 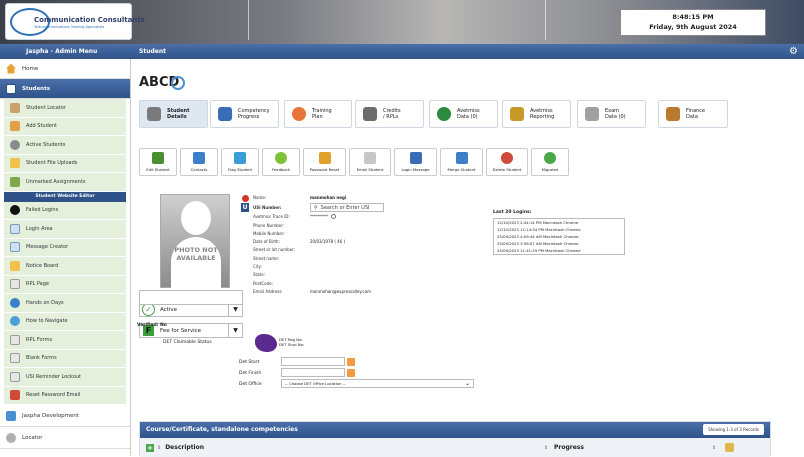 What do you see at coordinates (333, 217) in the screenshot?
I see `radio-button` at bounding box center [333, 217].